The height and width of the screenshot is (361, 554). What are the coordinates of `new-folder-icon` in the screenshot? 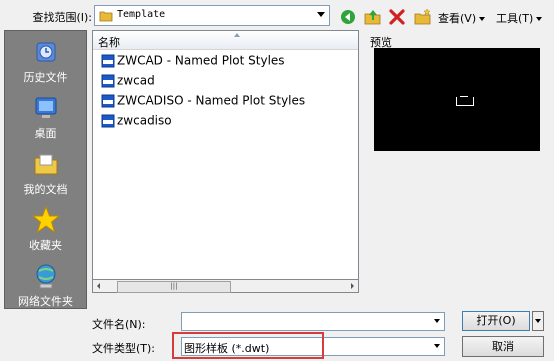 It's located at (423, 17).